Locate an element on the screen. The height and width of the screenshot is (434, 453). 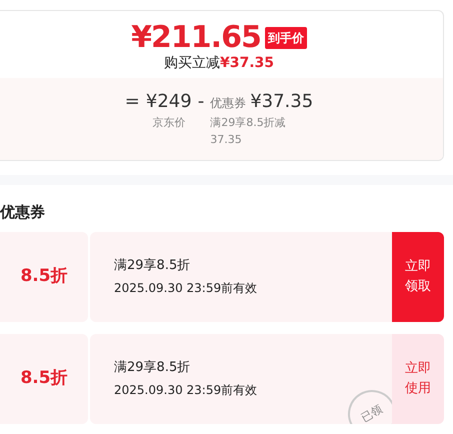
base-label: 京东价 is located at coordinates (169, 123).